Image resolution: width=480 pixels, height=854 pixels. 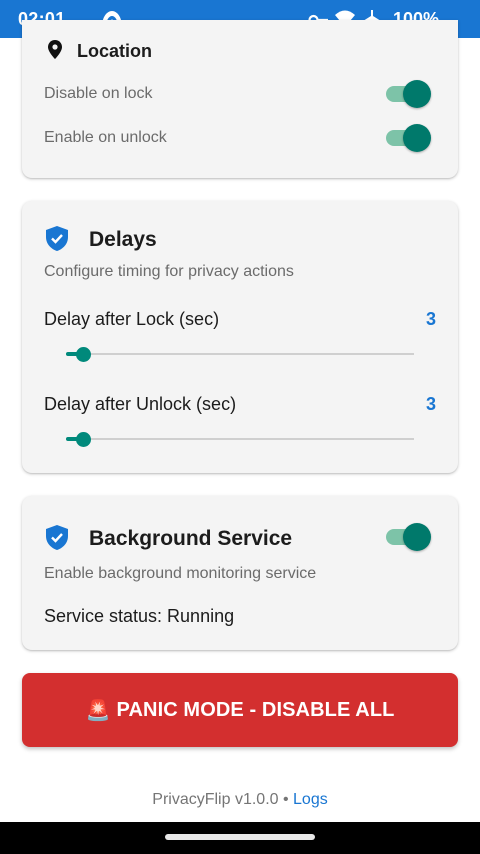 I want to click on background-service-title: Background Service, so click(x=191, y=538).